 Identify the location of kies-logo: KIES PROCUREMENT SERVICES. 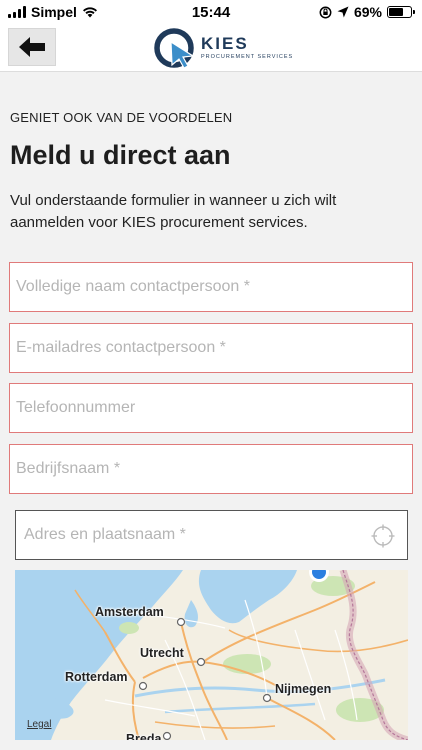
(223, 48).